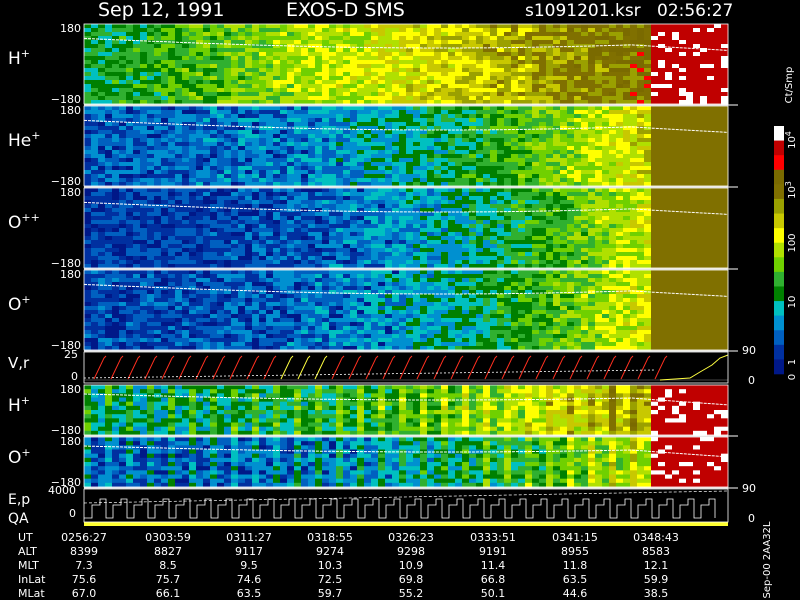 The height and width of the screenshot is (600, 800). Describe the element at coordinates (249, 593) in the screenshot. I see `ephemeris-cell: 63.5` at that location.